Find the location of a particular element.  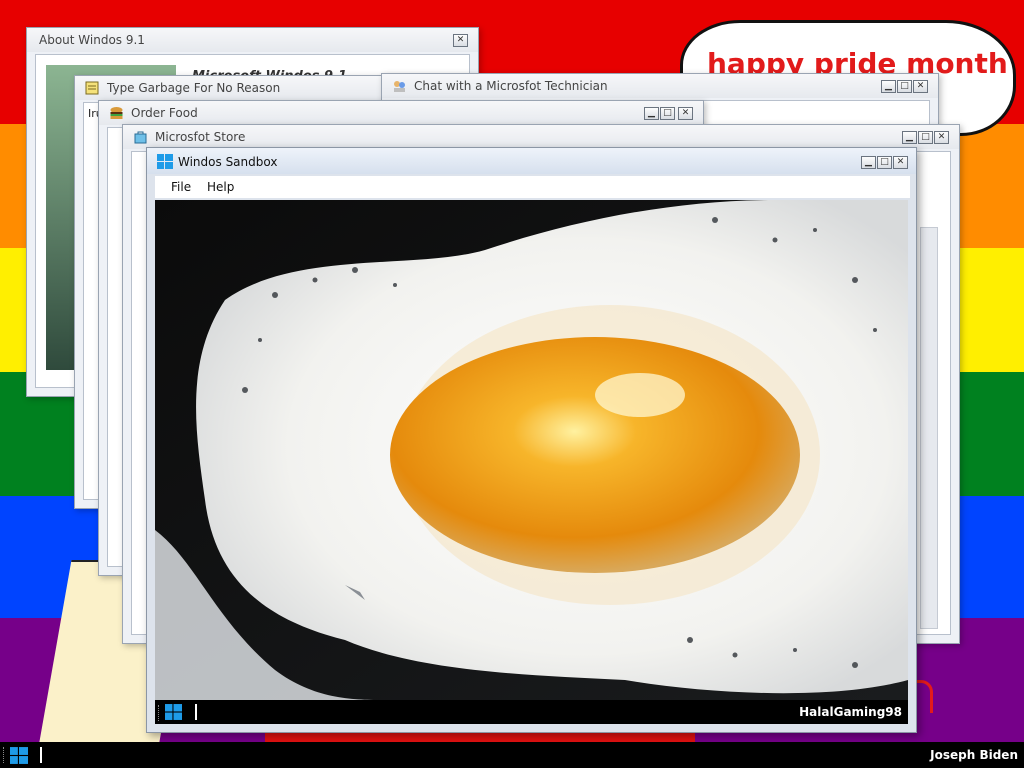

chat-titlebar: Chat with a Microsfot Technician ▁ □ ✕ is located at coordinates (660, 86).